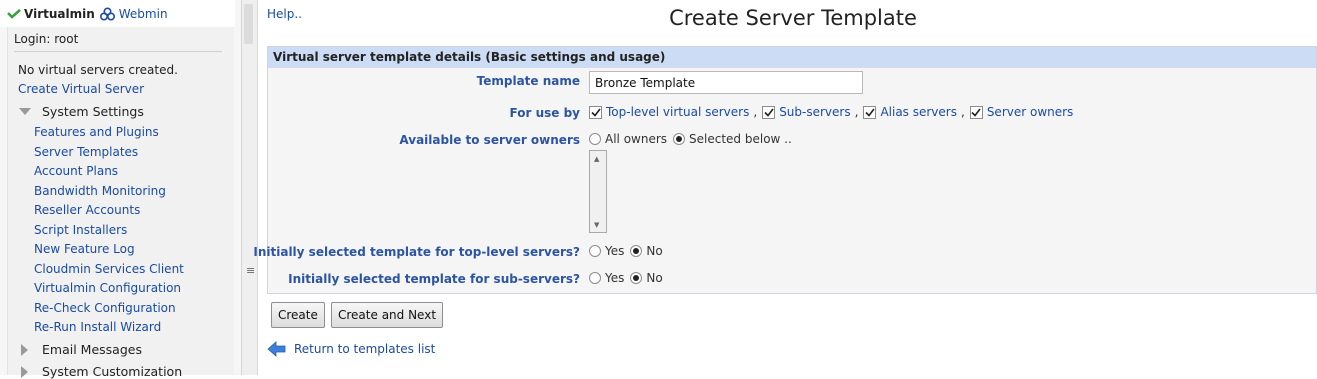 The width and height of the screenshot is (1317, 379). I want to click on all-owners-label: All owners, so click(636, 139).